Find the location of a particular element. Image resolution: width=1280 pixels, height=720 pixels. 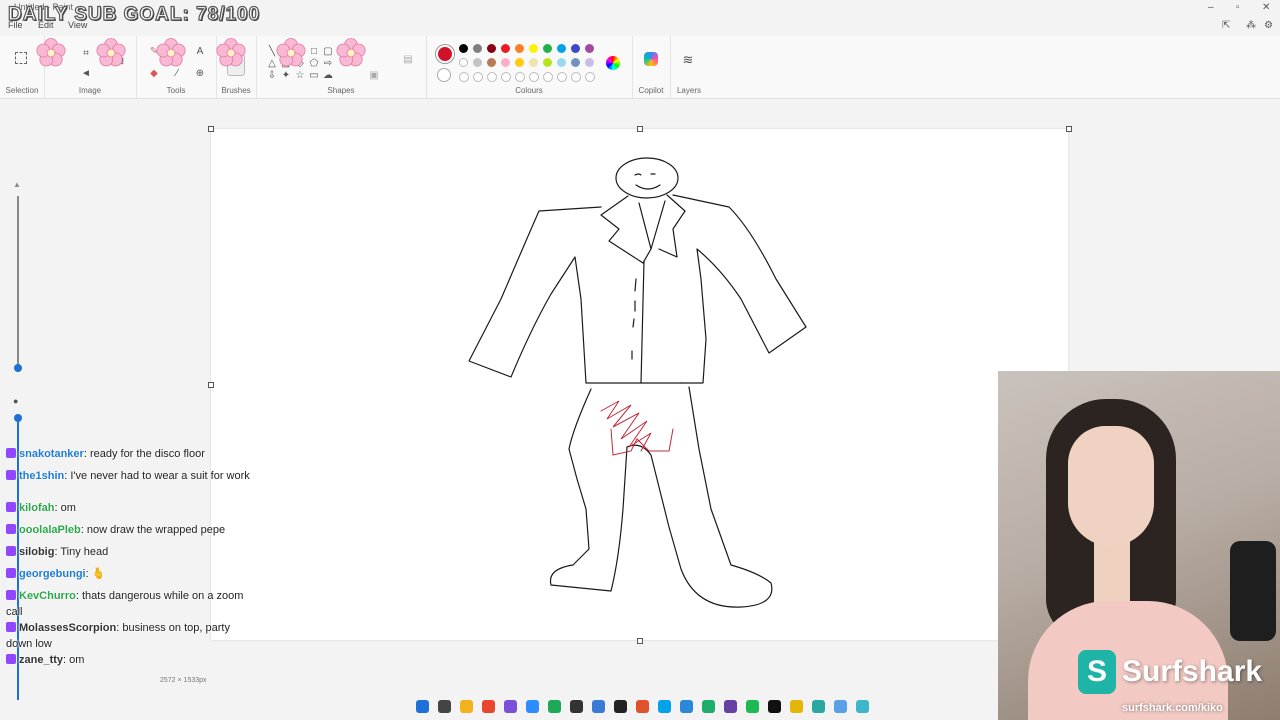

group-tools-label: Tools is located at coordinates (176, 90).